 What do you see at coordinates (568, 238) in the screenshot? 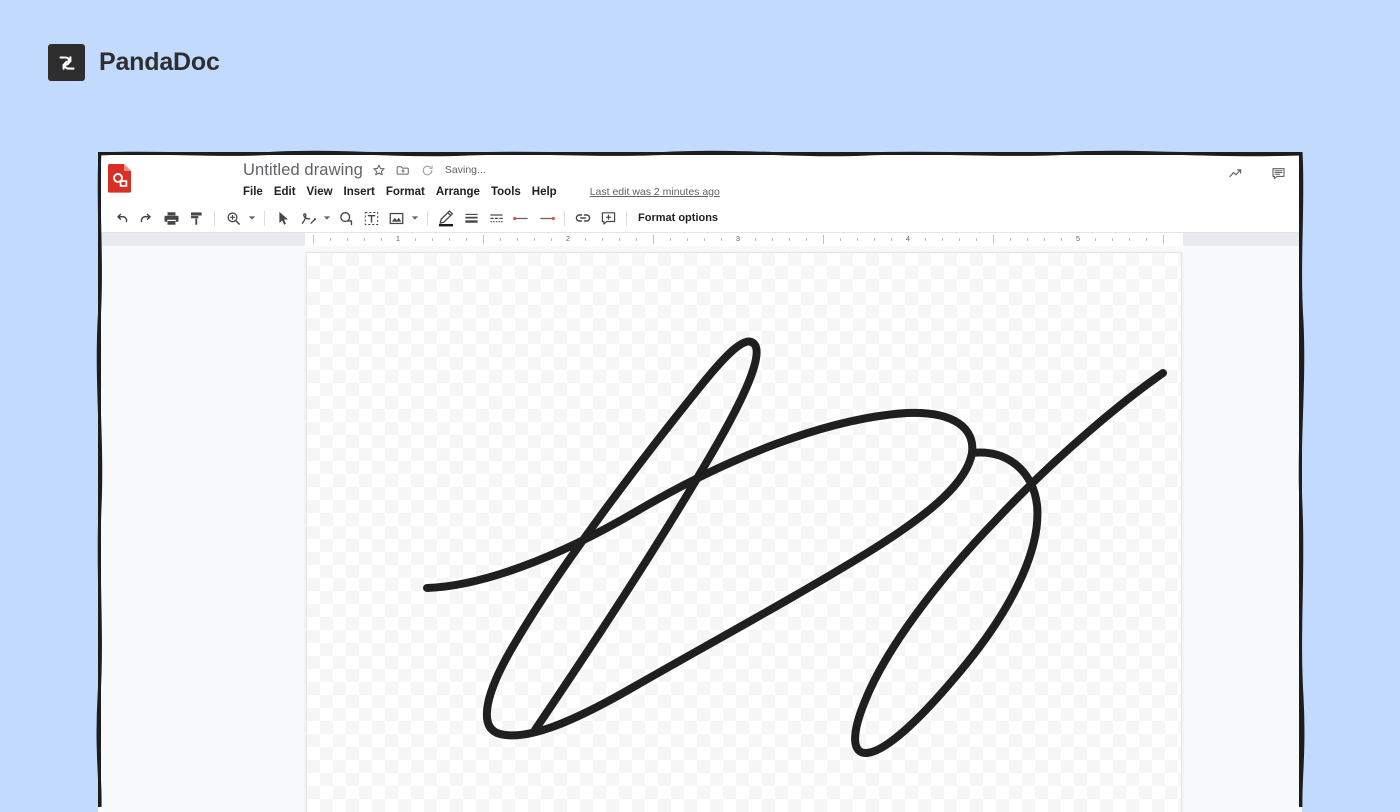
I see `ruler-number: 2` at bounding box center [568, 238].